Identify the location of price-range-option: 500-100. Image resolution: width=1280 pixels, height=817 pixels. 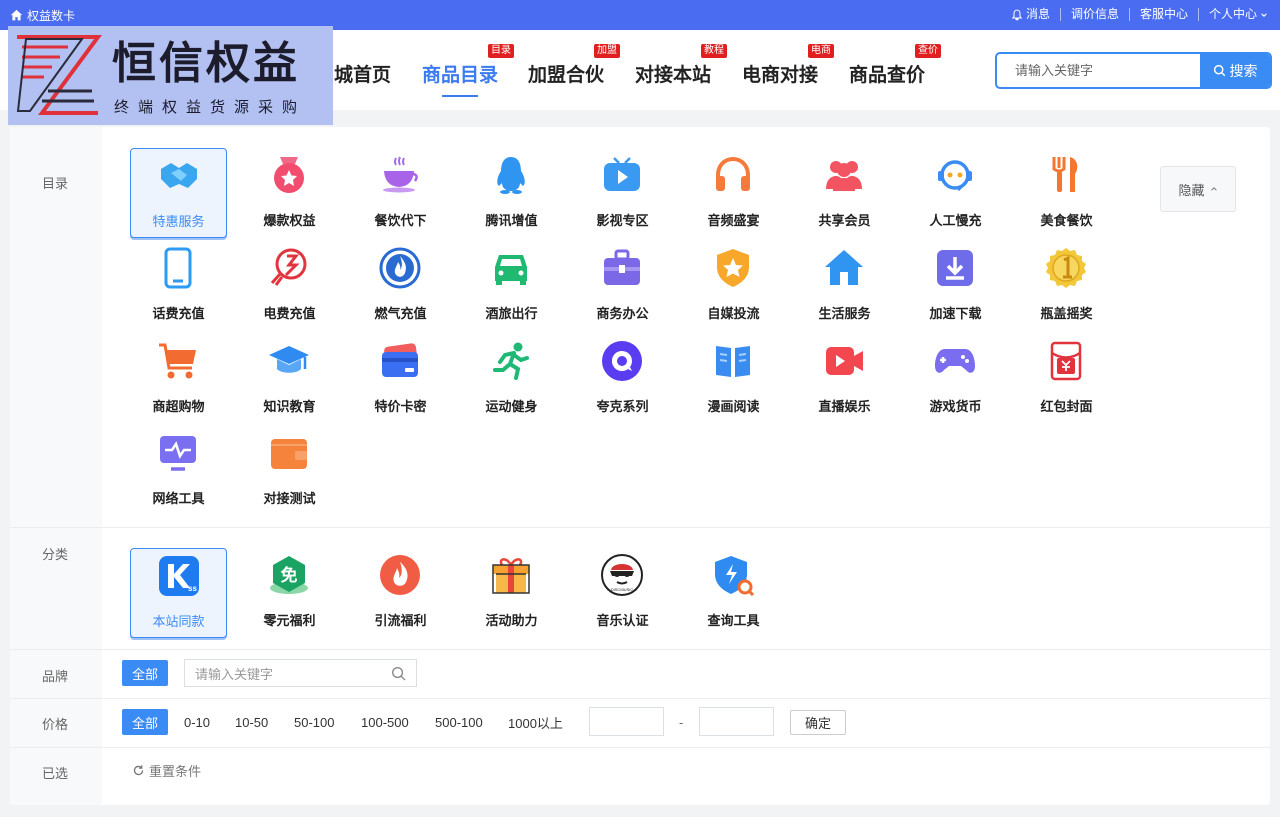
(459, 722).